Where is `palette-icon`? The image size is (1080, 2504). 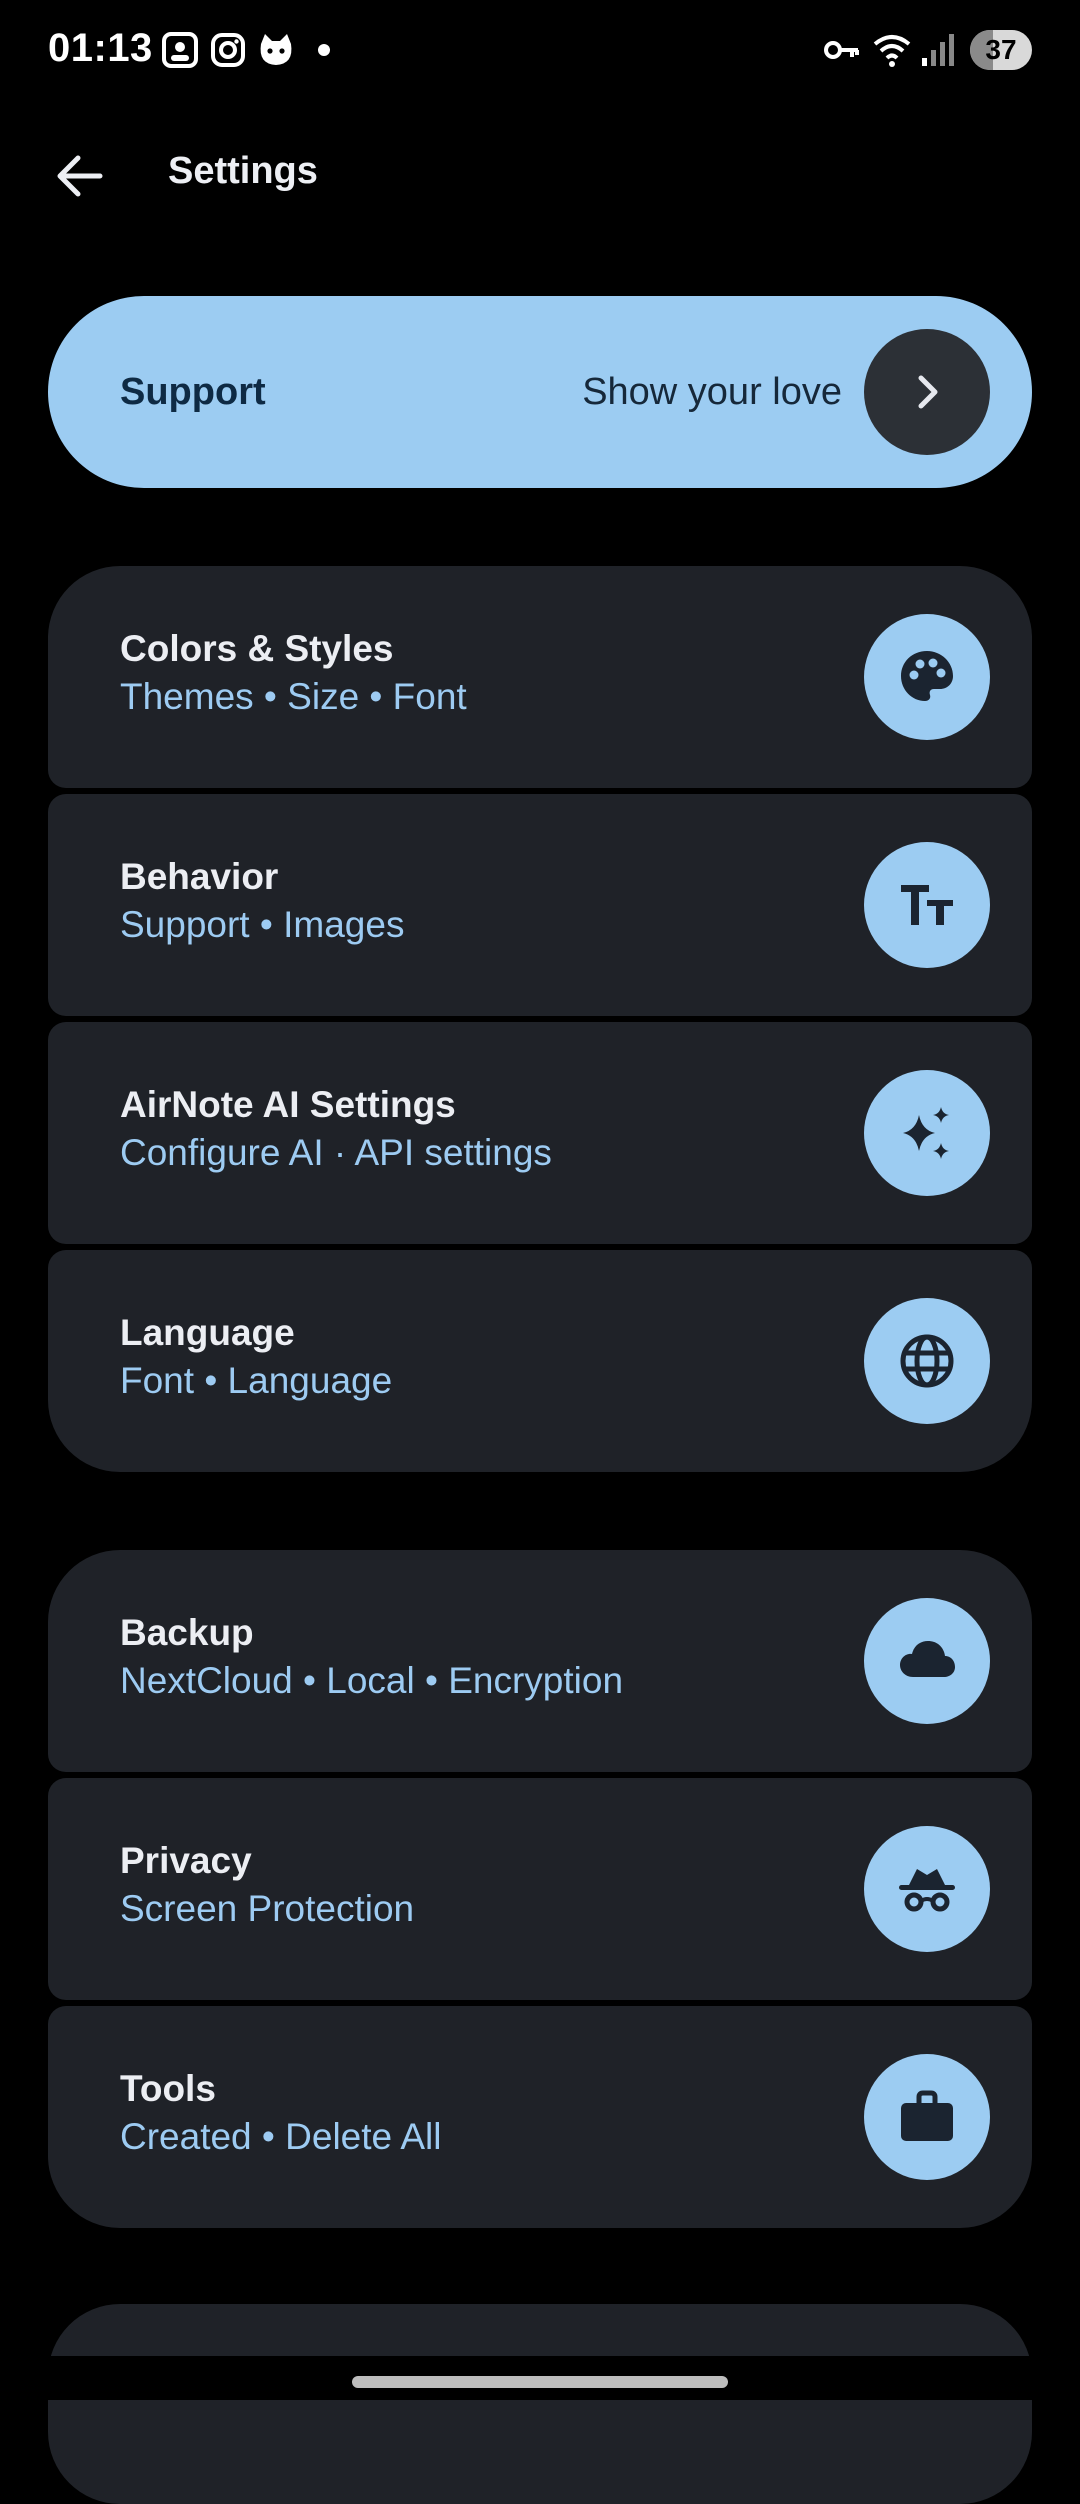 palette-icon is located at coordinates (927, 677).